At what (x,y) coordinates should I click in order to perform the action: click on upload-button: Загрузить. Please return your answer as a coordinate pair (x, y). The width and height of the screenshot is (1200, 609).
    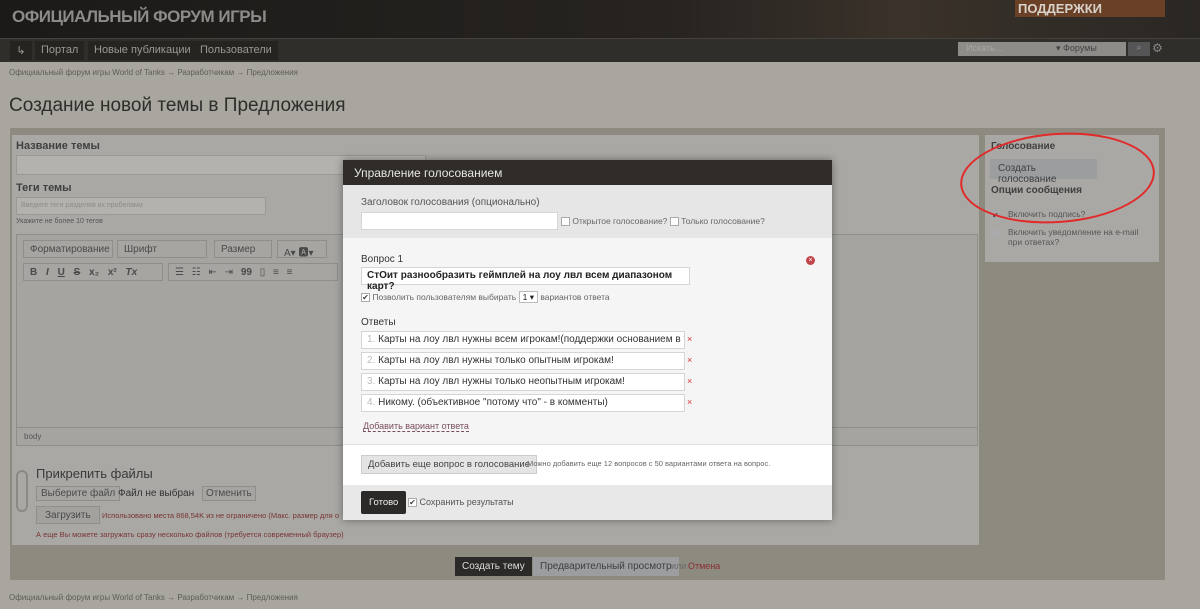
    Looking at the image, I should click on (68, 515).